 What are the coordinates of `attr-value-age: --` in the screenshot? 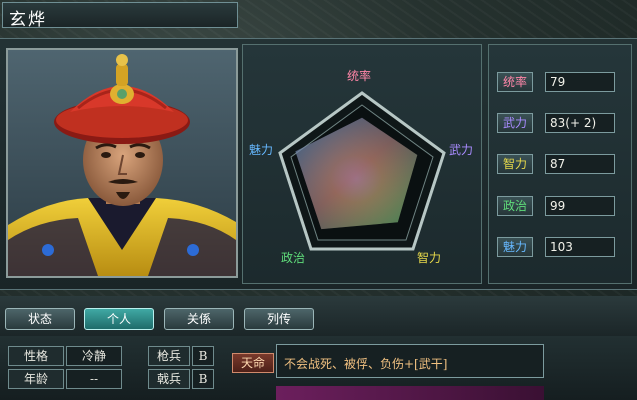 It's located at (94, 379).